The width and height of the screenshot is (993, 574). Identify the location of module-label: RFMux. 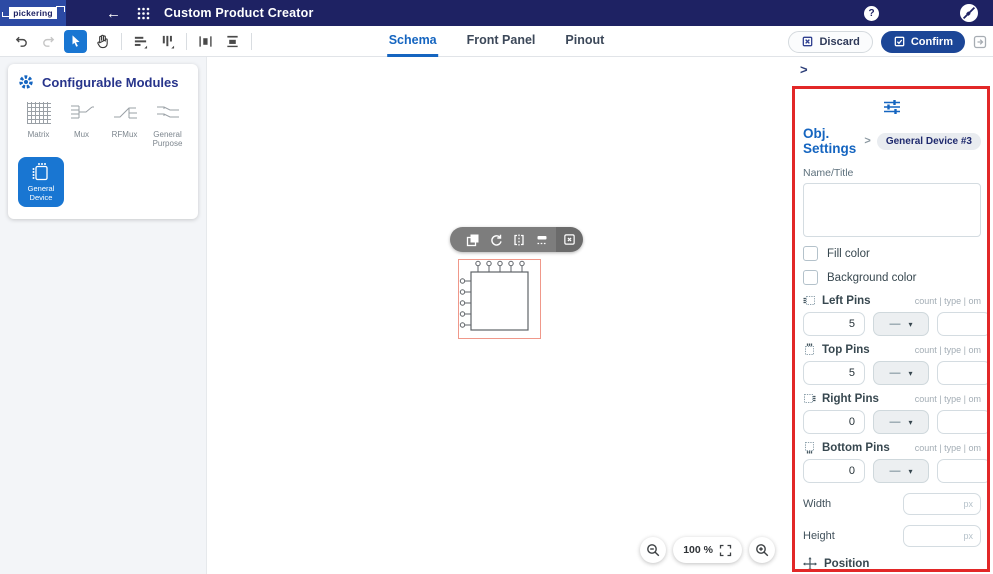
(124, 134).